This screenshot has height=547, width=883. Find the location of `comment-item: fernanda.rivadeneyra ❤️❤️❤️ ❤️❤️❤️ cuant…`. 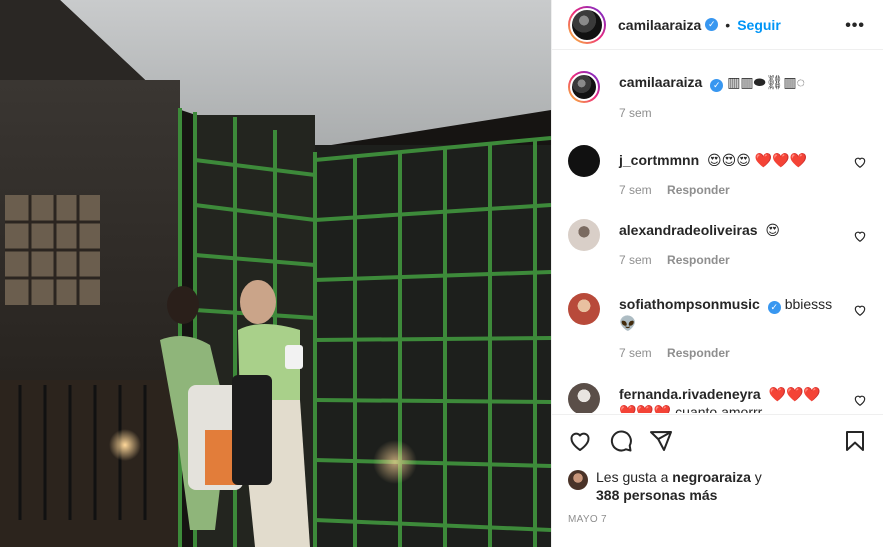

comment-item: fernanda.rivadeneyra ❤️❤️❤️ ❤️❤️❤️ cuant… is located at coordinates (717, 398).